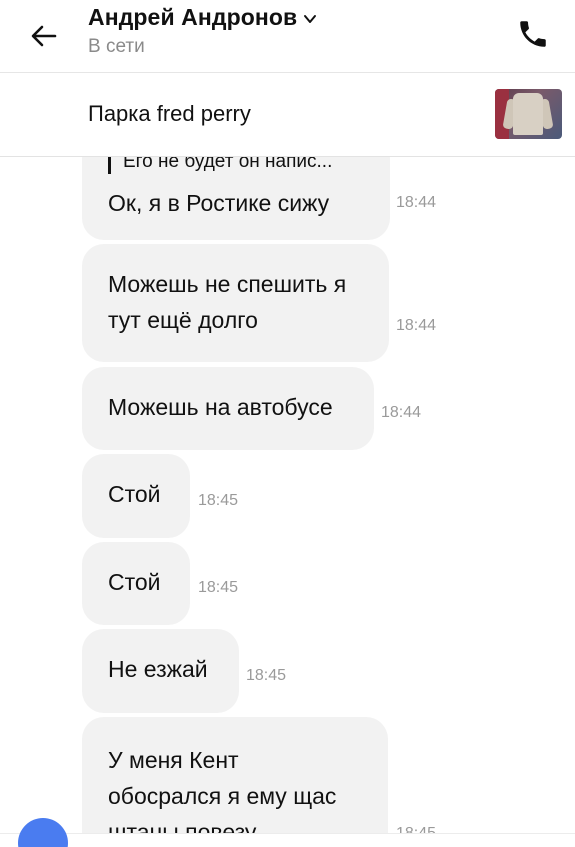 The width and height of the screenshot is (575, 847). Describe the element at coordinates (202, 31) in the screenshot. I see `contact-info: Андрей Андронов В сети` at that location.